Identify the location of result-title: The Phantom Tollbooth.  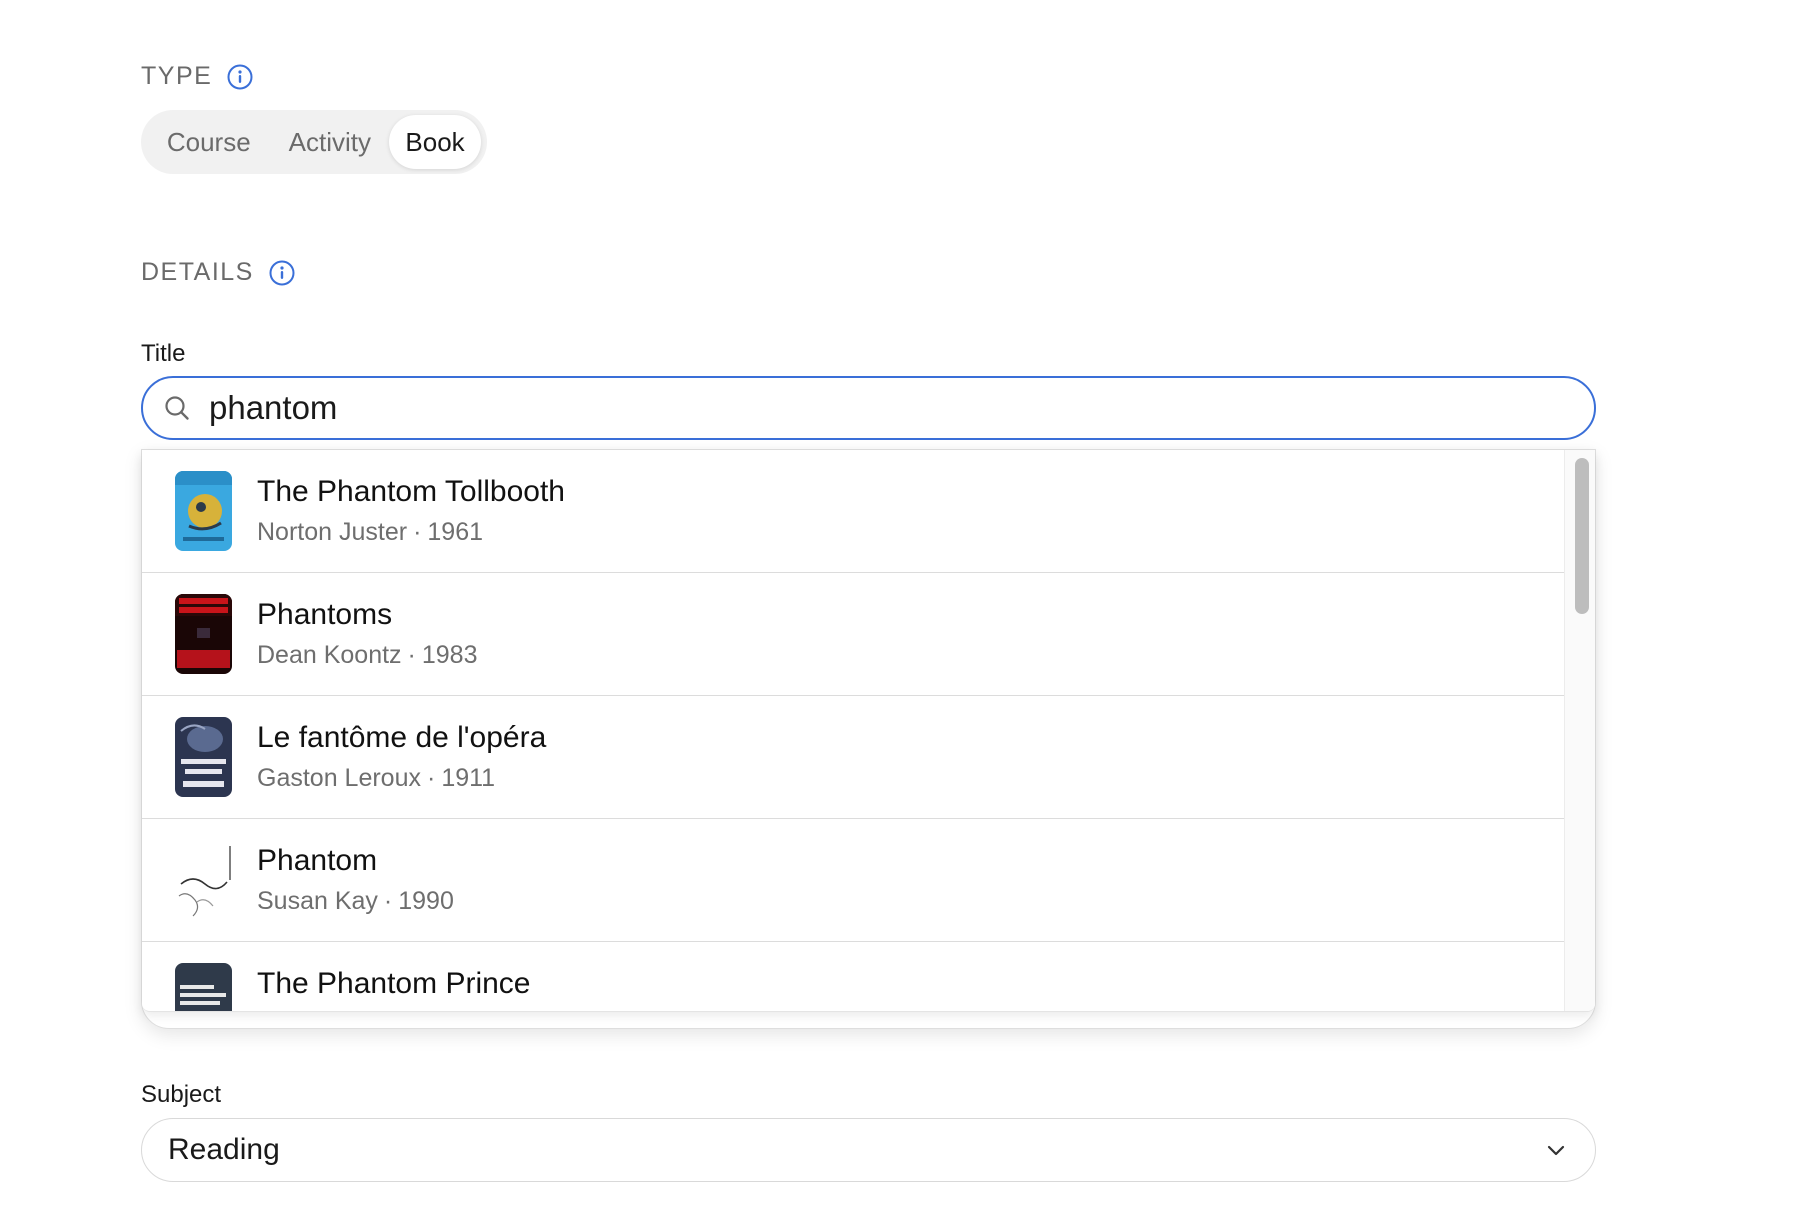
(411, 491).